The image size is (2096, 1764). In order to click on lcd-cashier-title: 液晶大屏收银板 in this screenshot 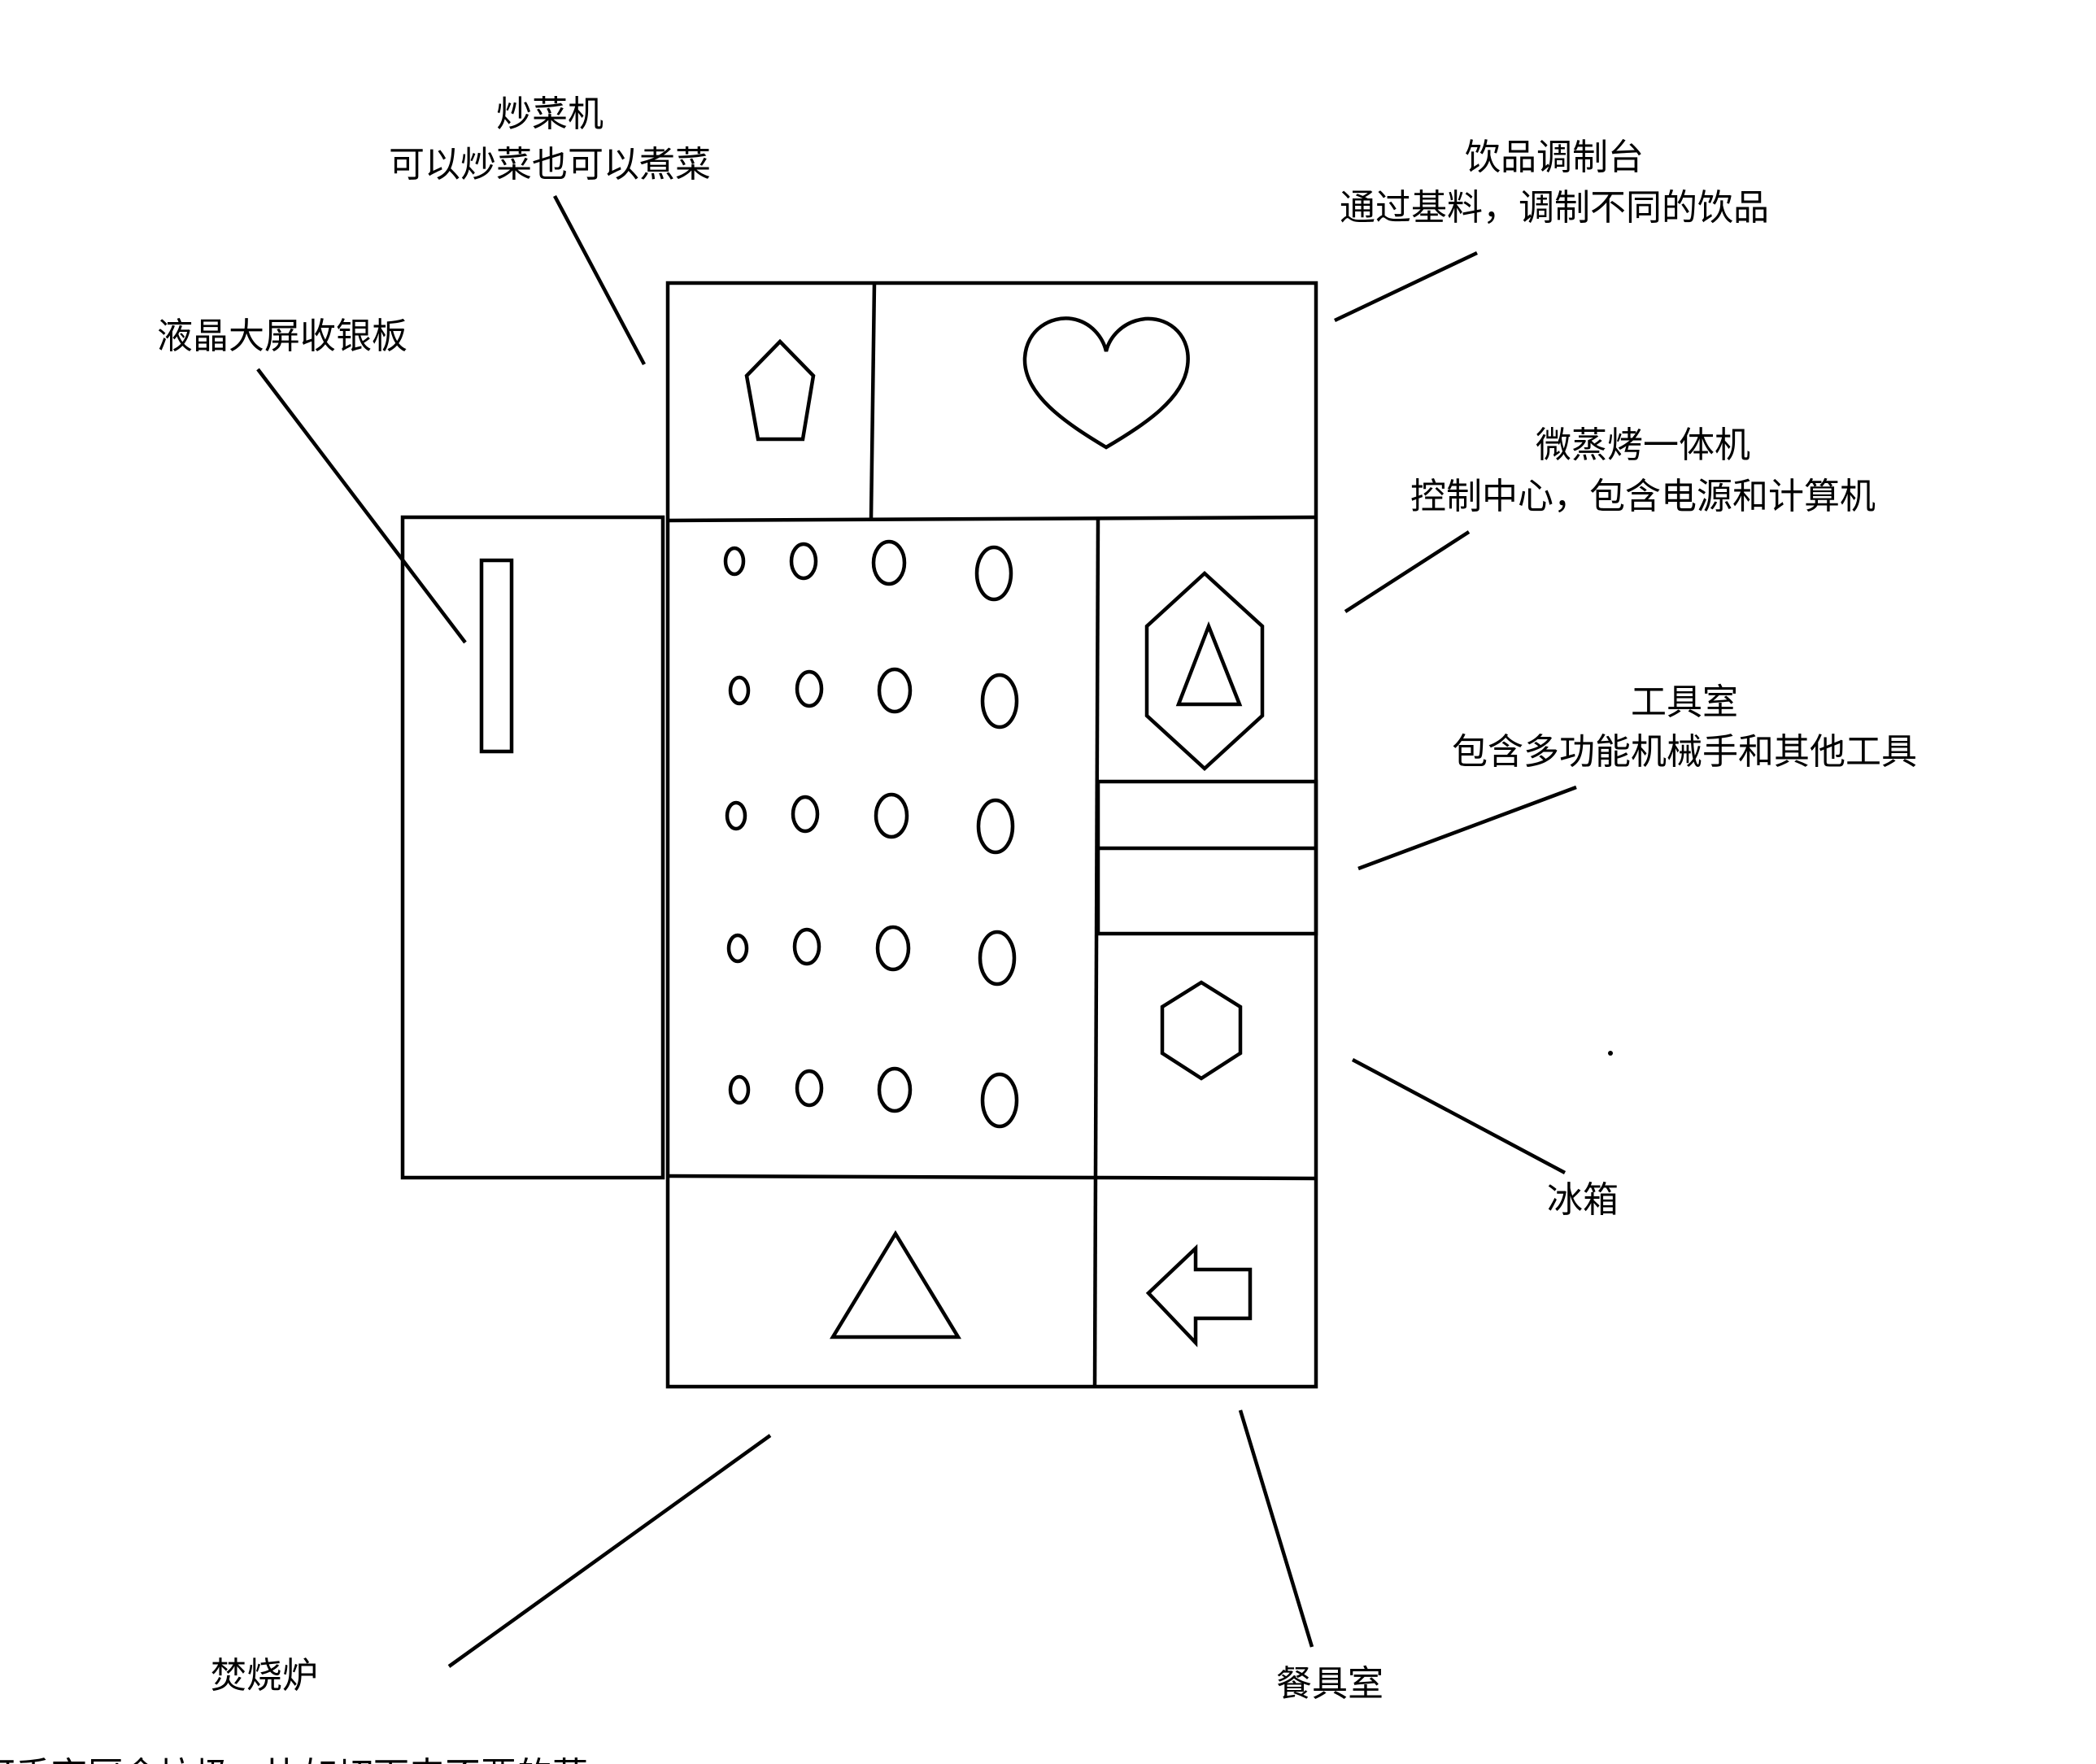, I will do `click(282, 336)`.